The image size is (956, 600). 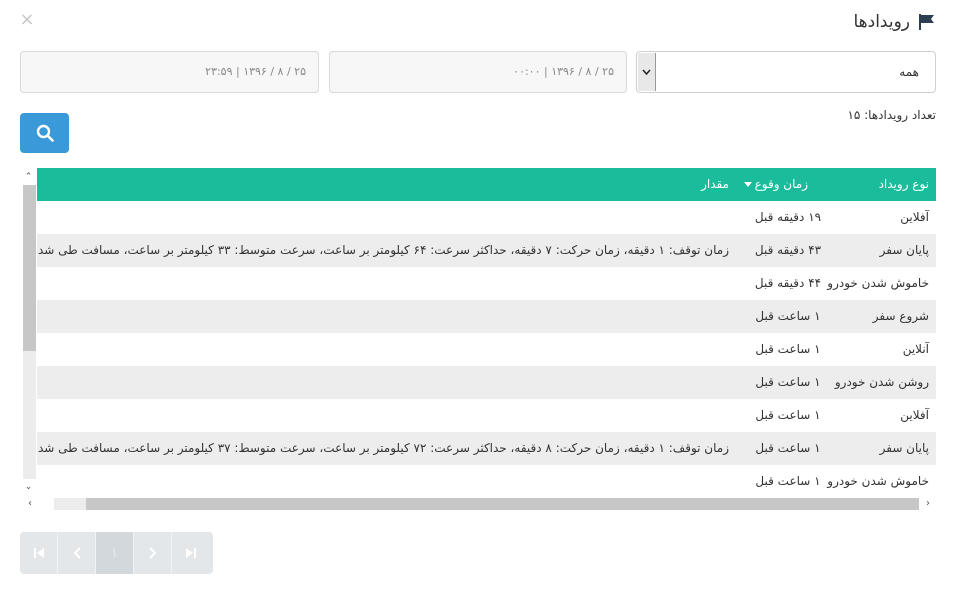 What do you see at coordinates (169, 72) in the screenshot?
I see `date-to-field: ۲۵ / ۸ / ۱۳۹۶ | ۲۳:۵۹` at bounding box center [169, 72].